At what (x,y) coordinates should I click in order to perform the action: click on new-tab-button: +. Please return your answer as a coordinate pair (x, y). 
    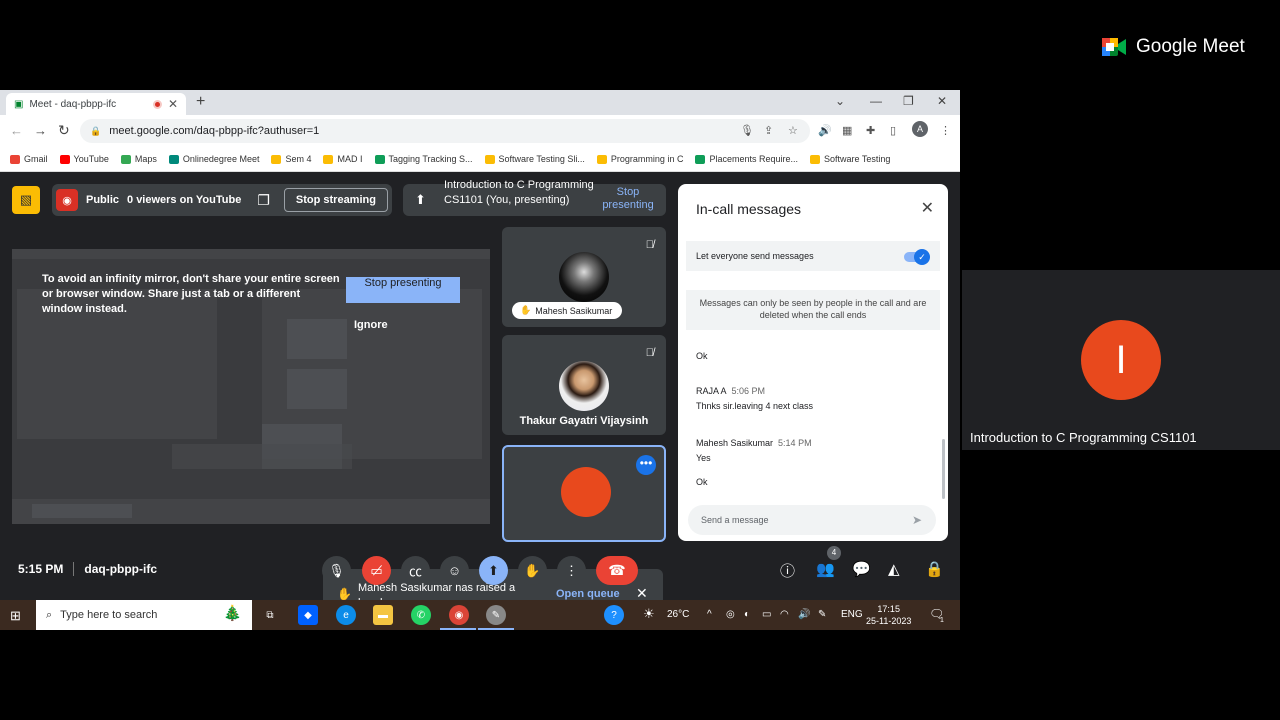
    Looking at the image, I should click on (200, 102).